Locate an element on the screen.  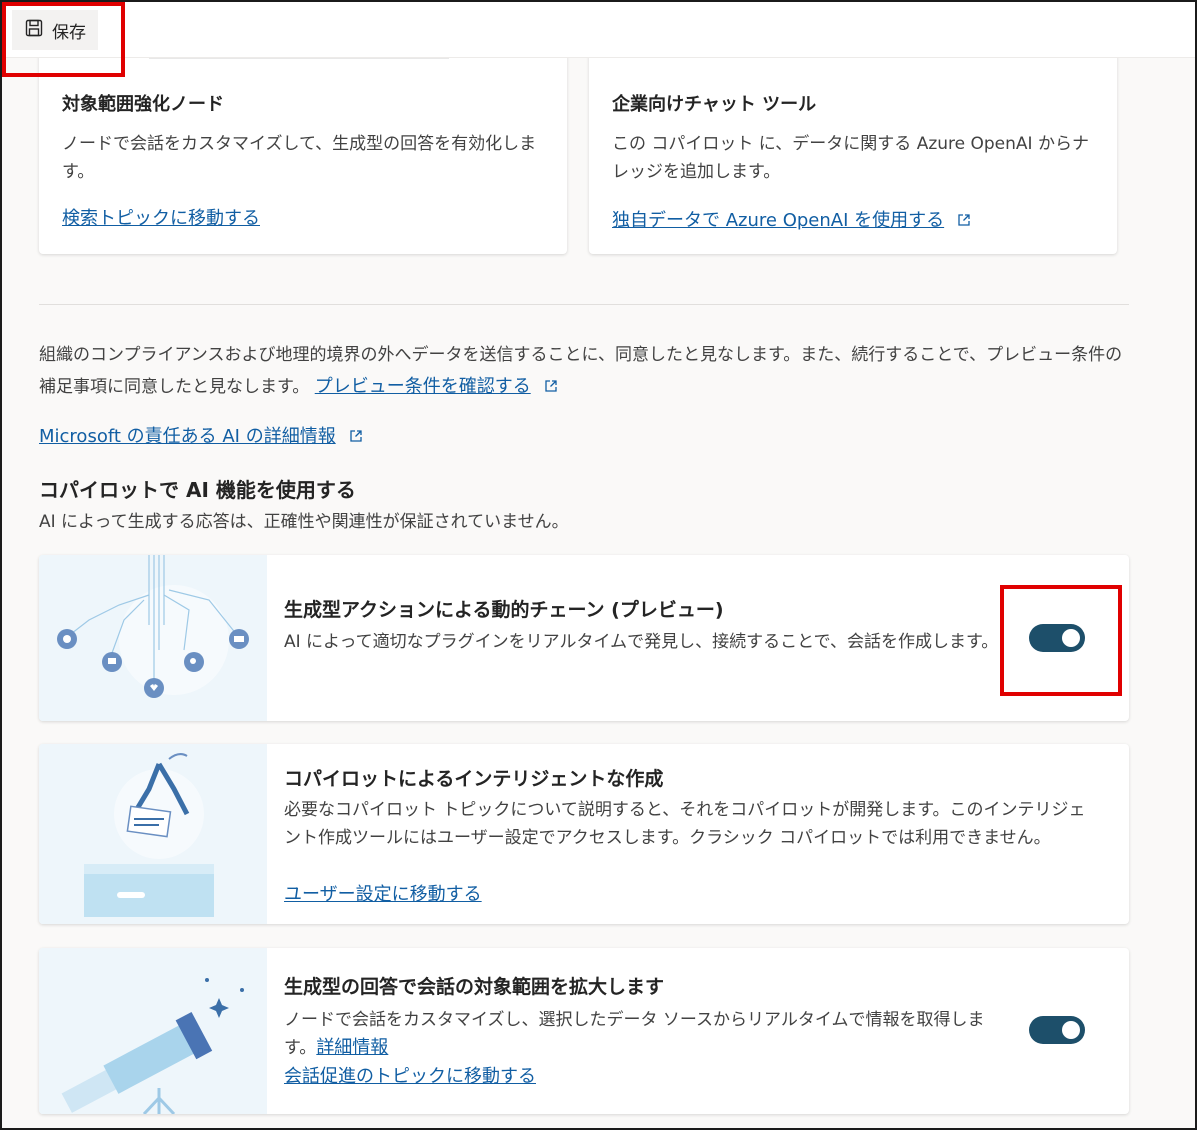
generative-answers-toggle is located at coordinates (1057, 1030).